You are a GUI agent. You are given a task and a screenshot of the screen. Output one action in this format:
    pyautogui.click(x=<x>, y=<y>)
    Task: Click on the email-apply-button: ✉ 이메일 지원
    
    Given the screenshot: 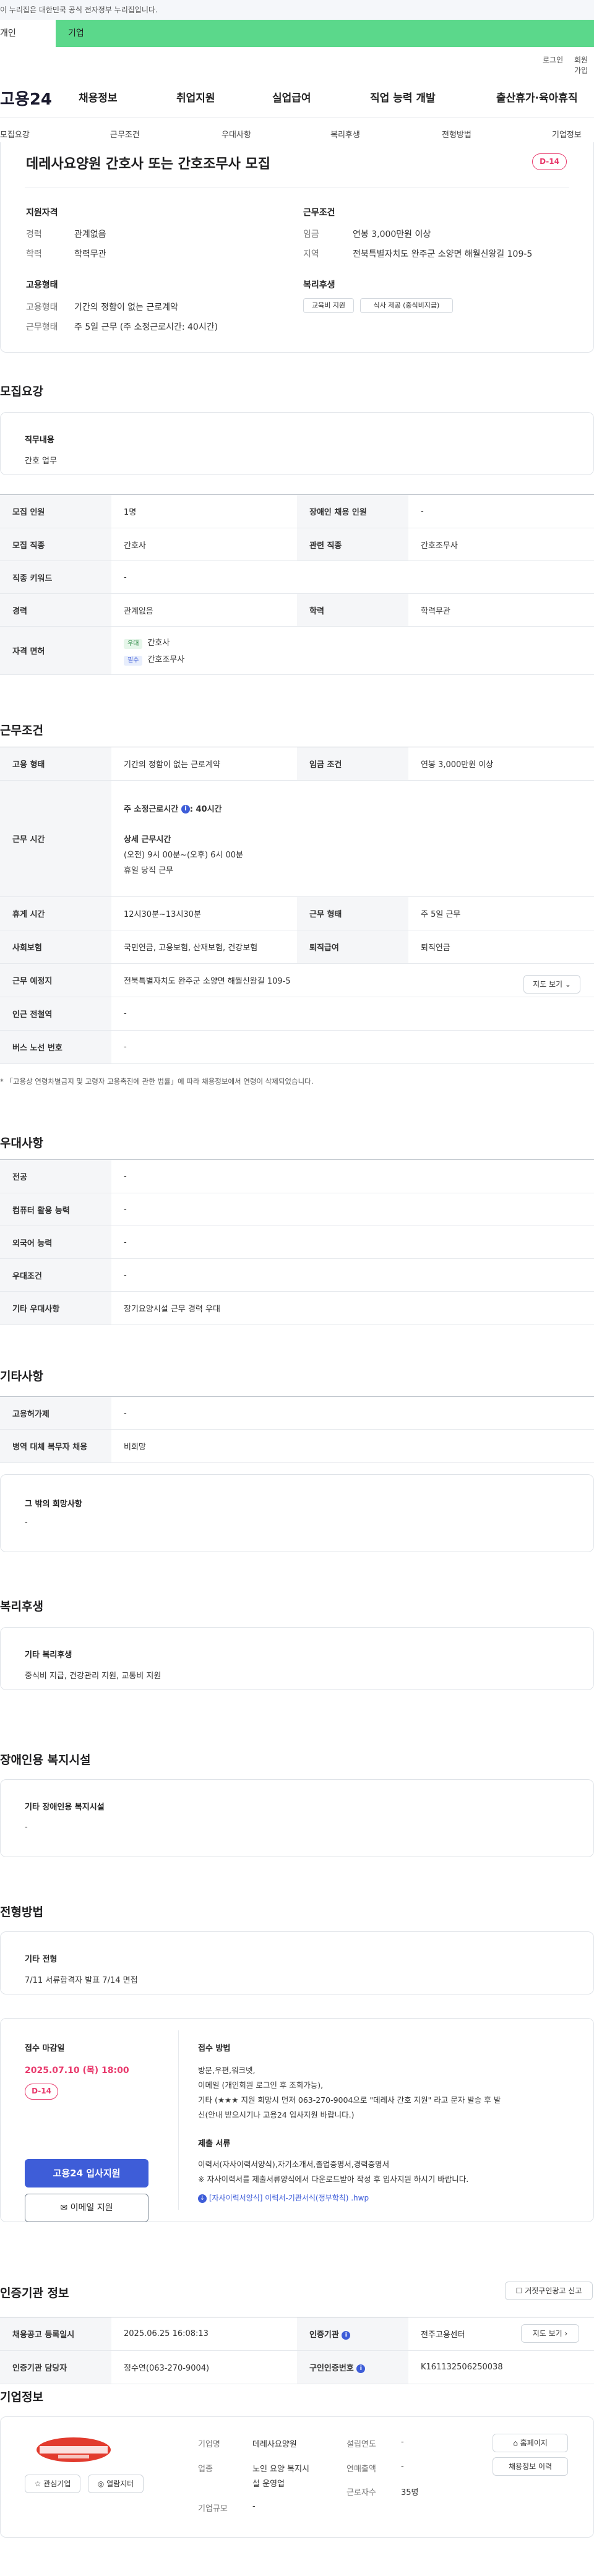 What is the action you would take?
    pyautogui.click(x=86, y=2208)
    